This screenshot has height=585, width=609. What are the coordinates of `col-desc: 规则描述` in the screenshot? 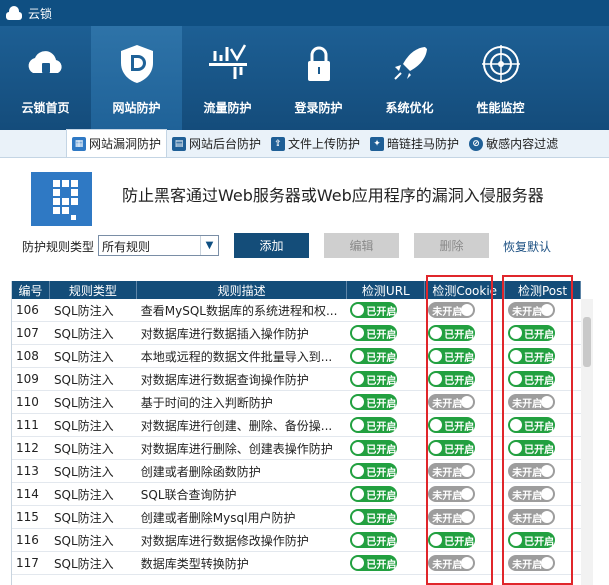 It's located at (242, 290).